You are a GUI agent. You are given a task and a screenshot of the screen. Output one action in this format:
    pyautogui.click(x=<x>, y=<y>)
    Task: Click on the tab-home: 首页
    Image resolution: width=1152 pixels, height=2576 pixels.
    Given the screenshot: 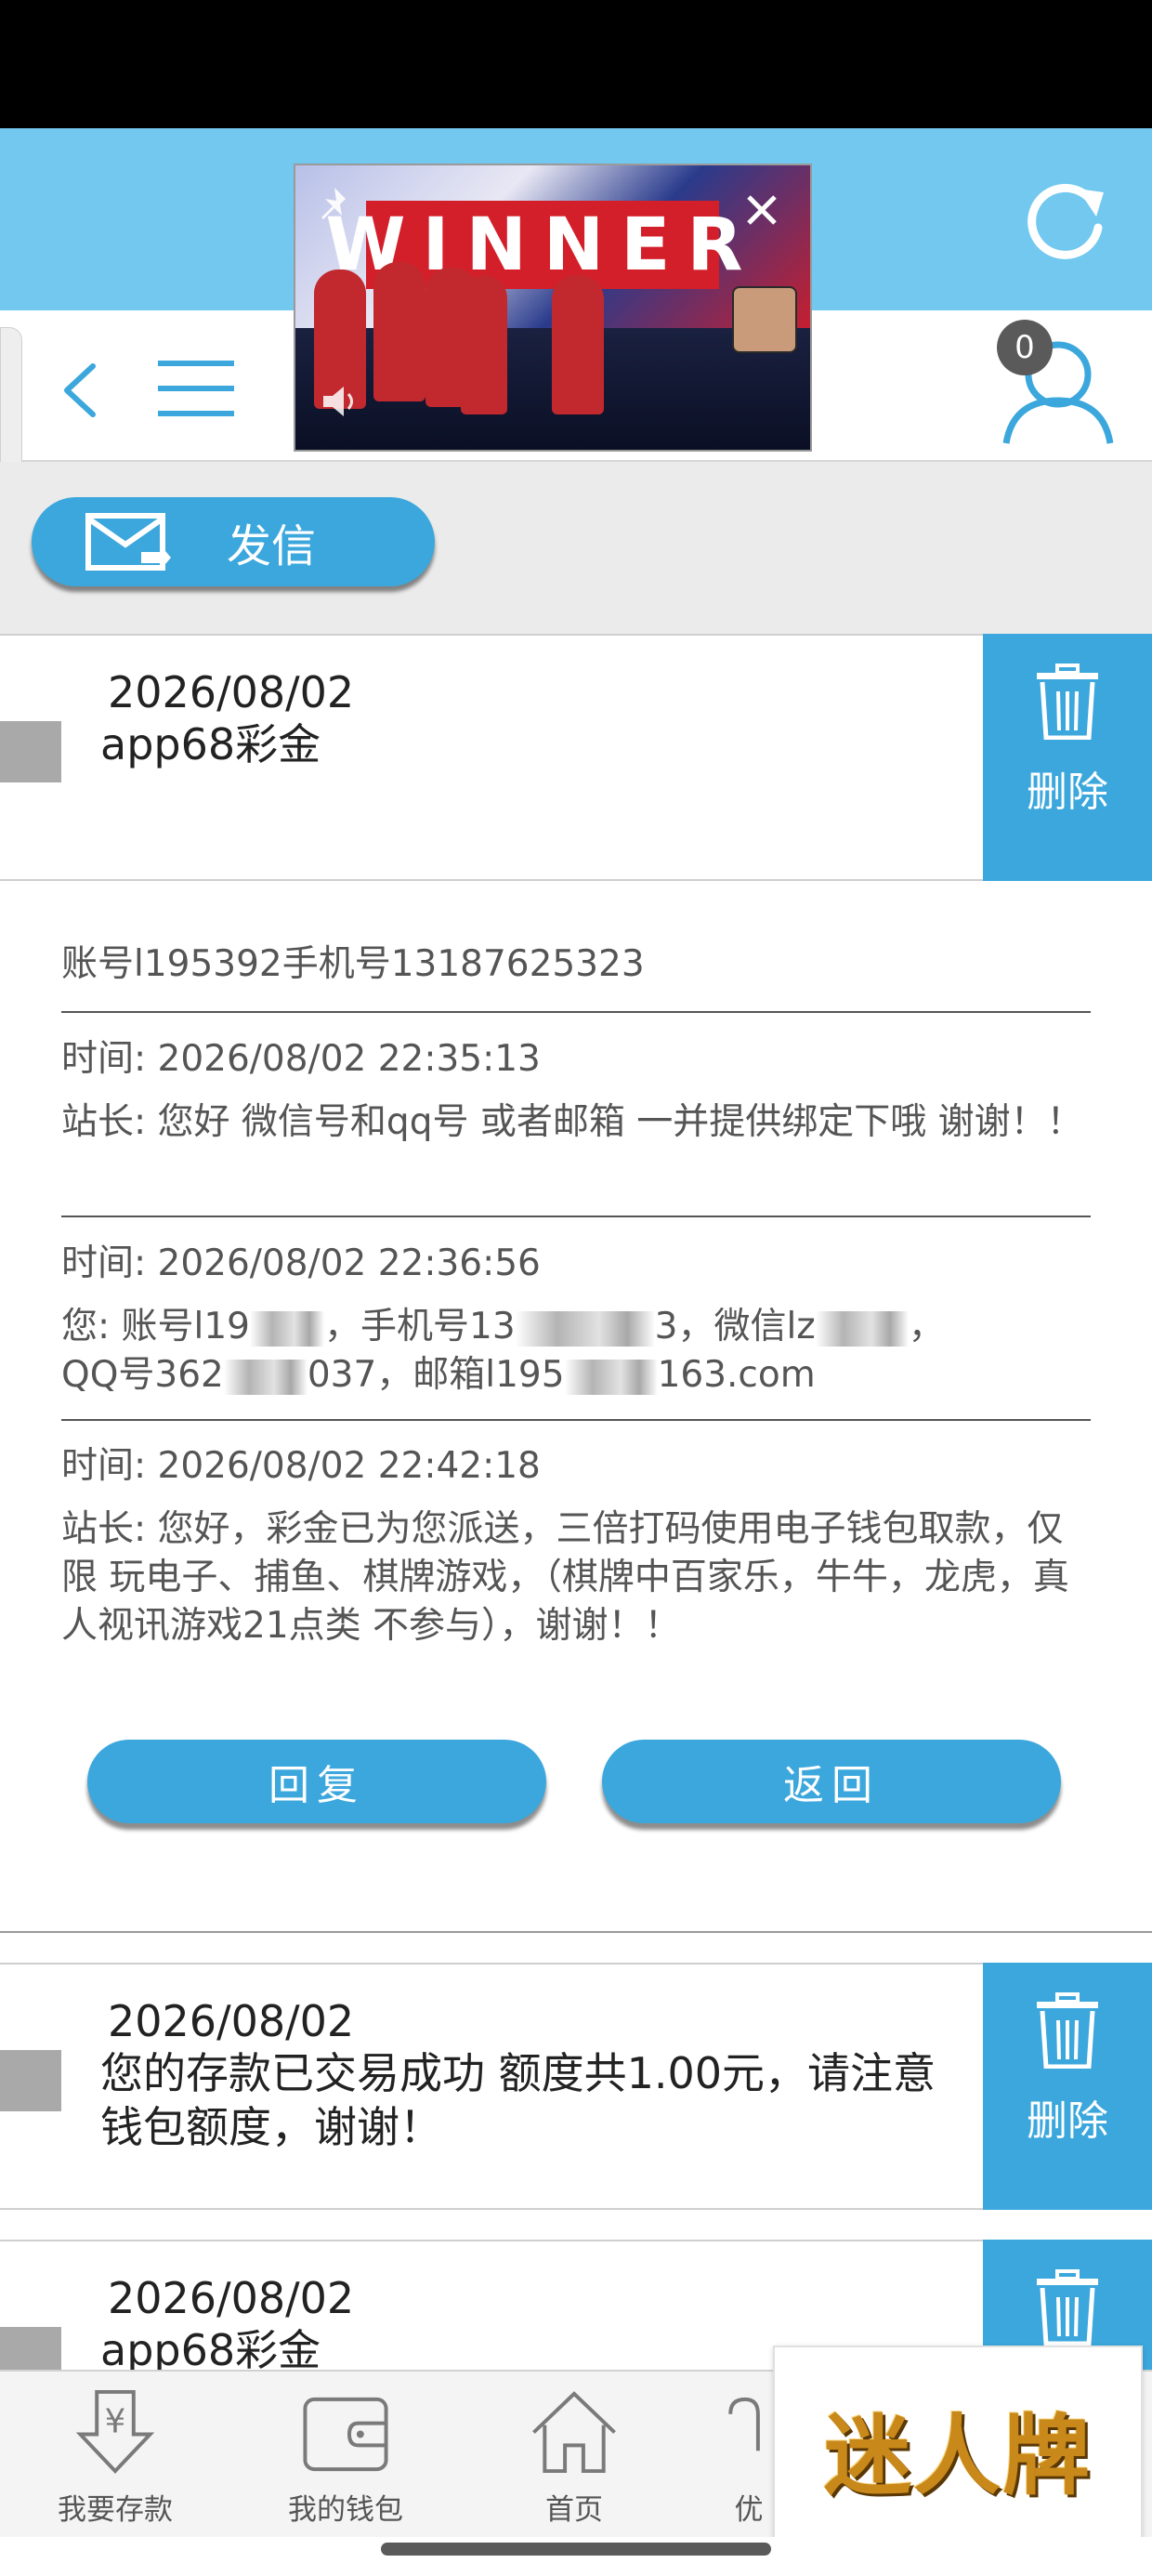 What is the action you would take?
    pyautogui.click(x=574, y=2453)
    